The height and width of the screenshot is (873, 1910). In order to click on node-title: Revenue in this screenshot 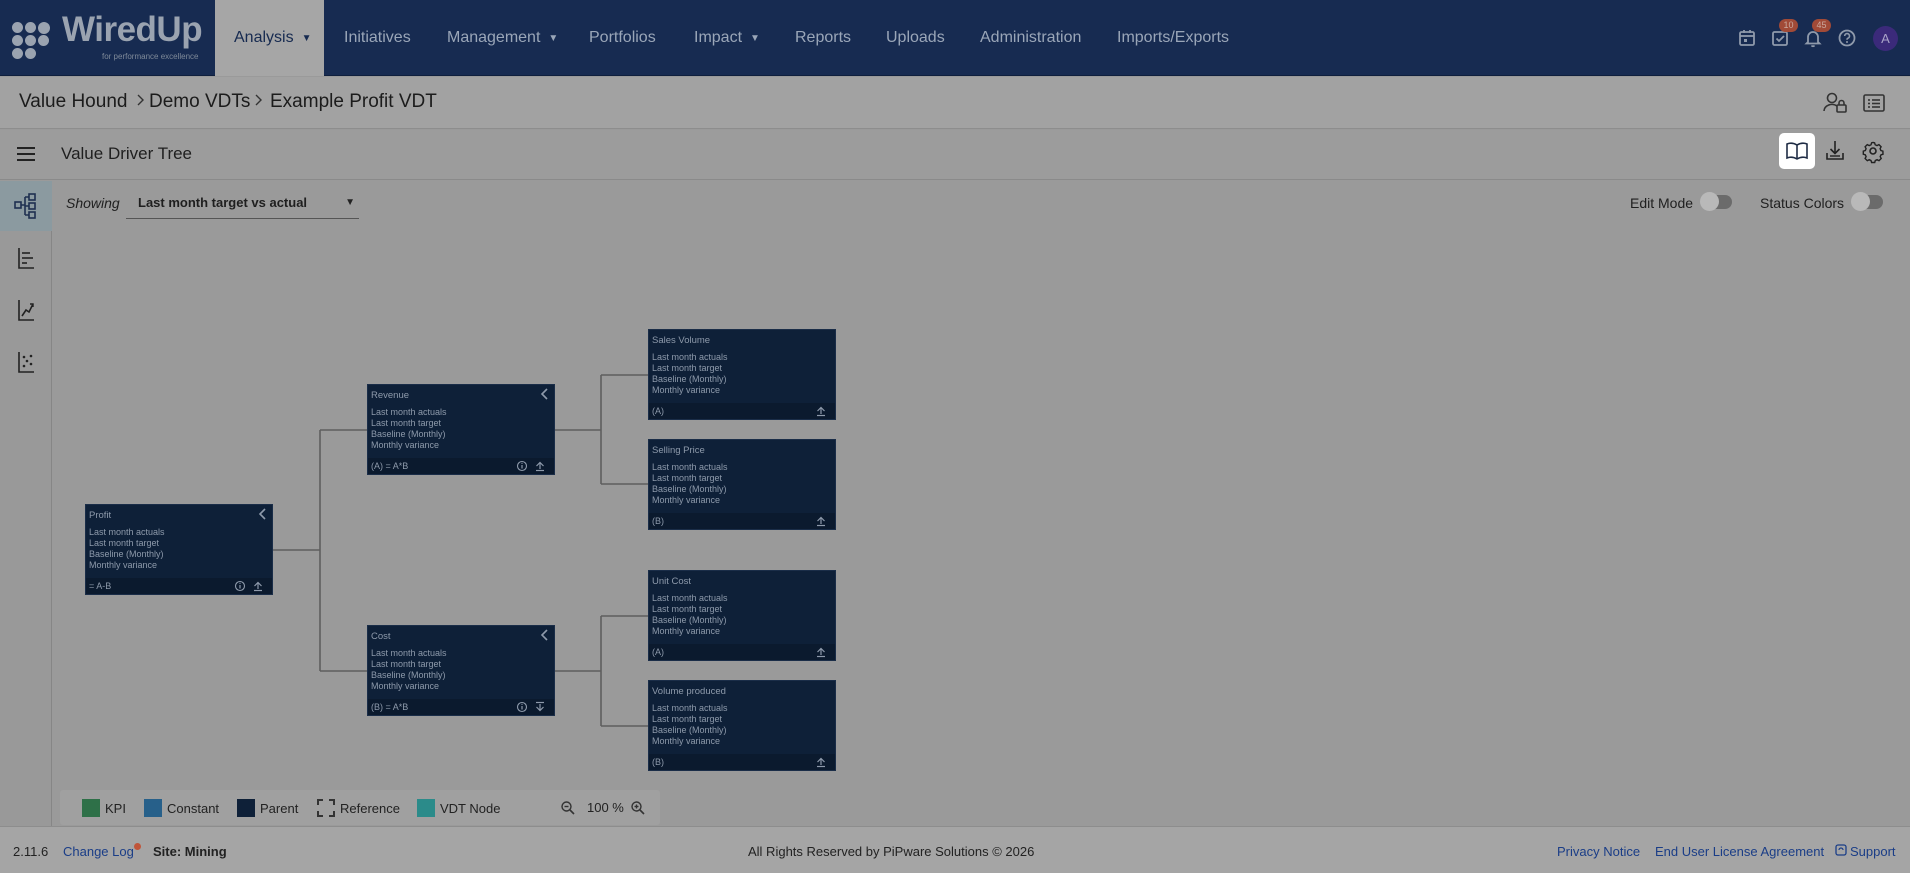, I will do `click(390, 395)`.